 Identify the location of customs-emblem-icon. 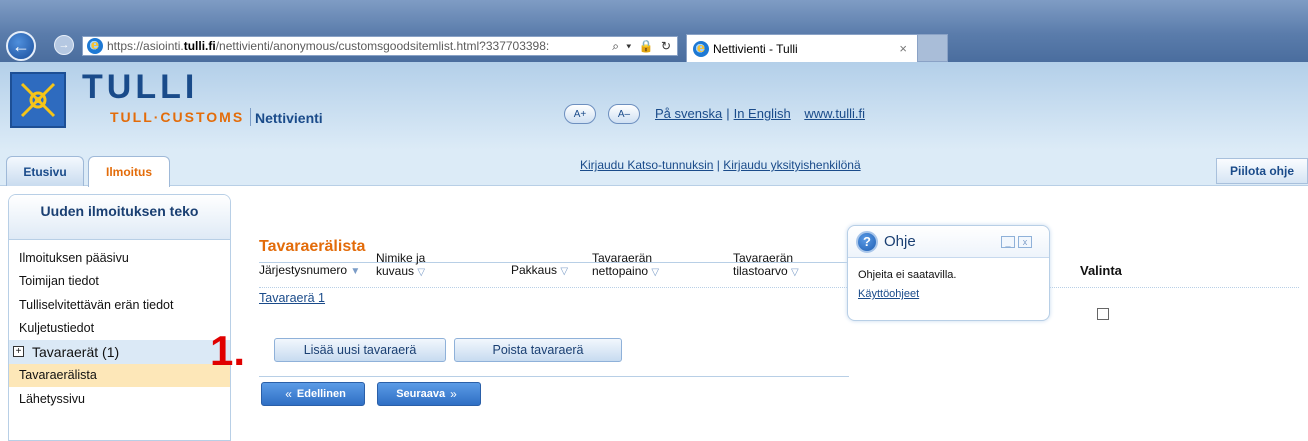
(38, 100).